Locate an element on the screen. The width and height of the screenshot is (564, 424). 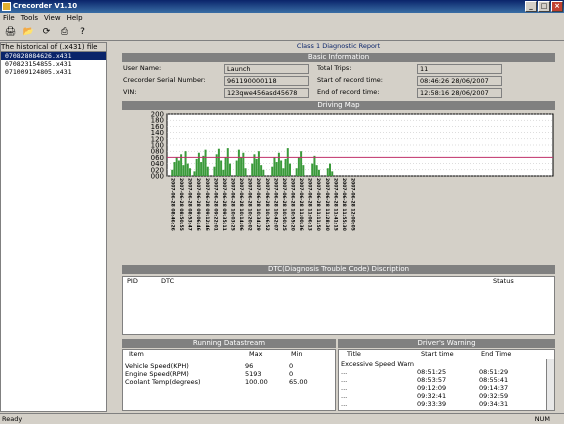
x-tick-label: 2007-06-28 08:50:55 is located at coordinates (181, 204).